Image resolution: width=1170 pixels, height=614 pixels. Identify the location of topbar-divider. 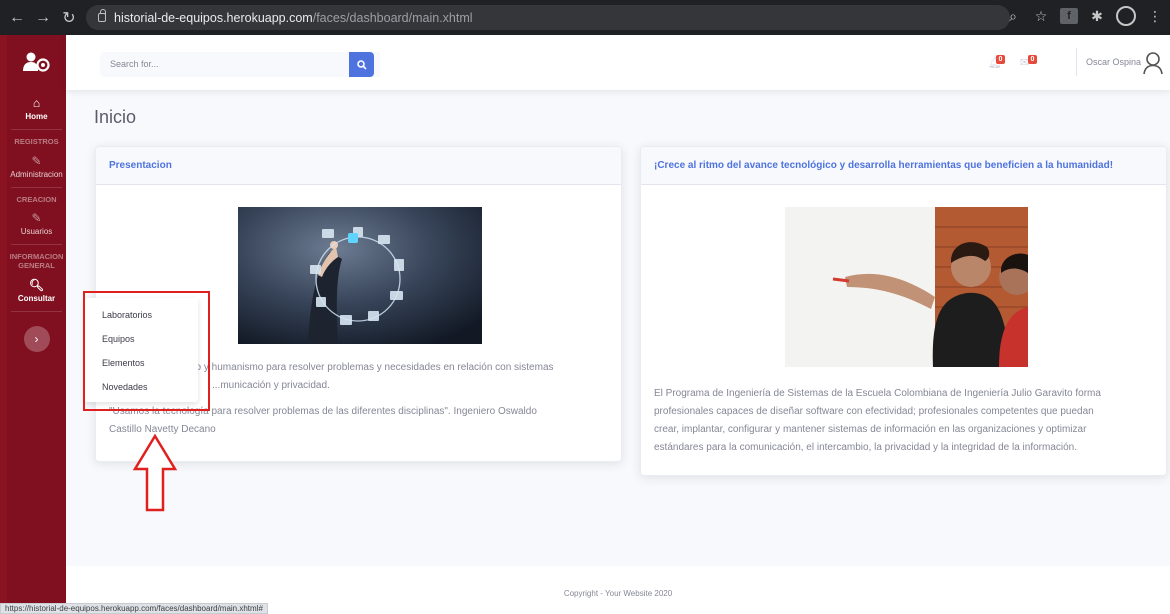
(1076, 62).